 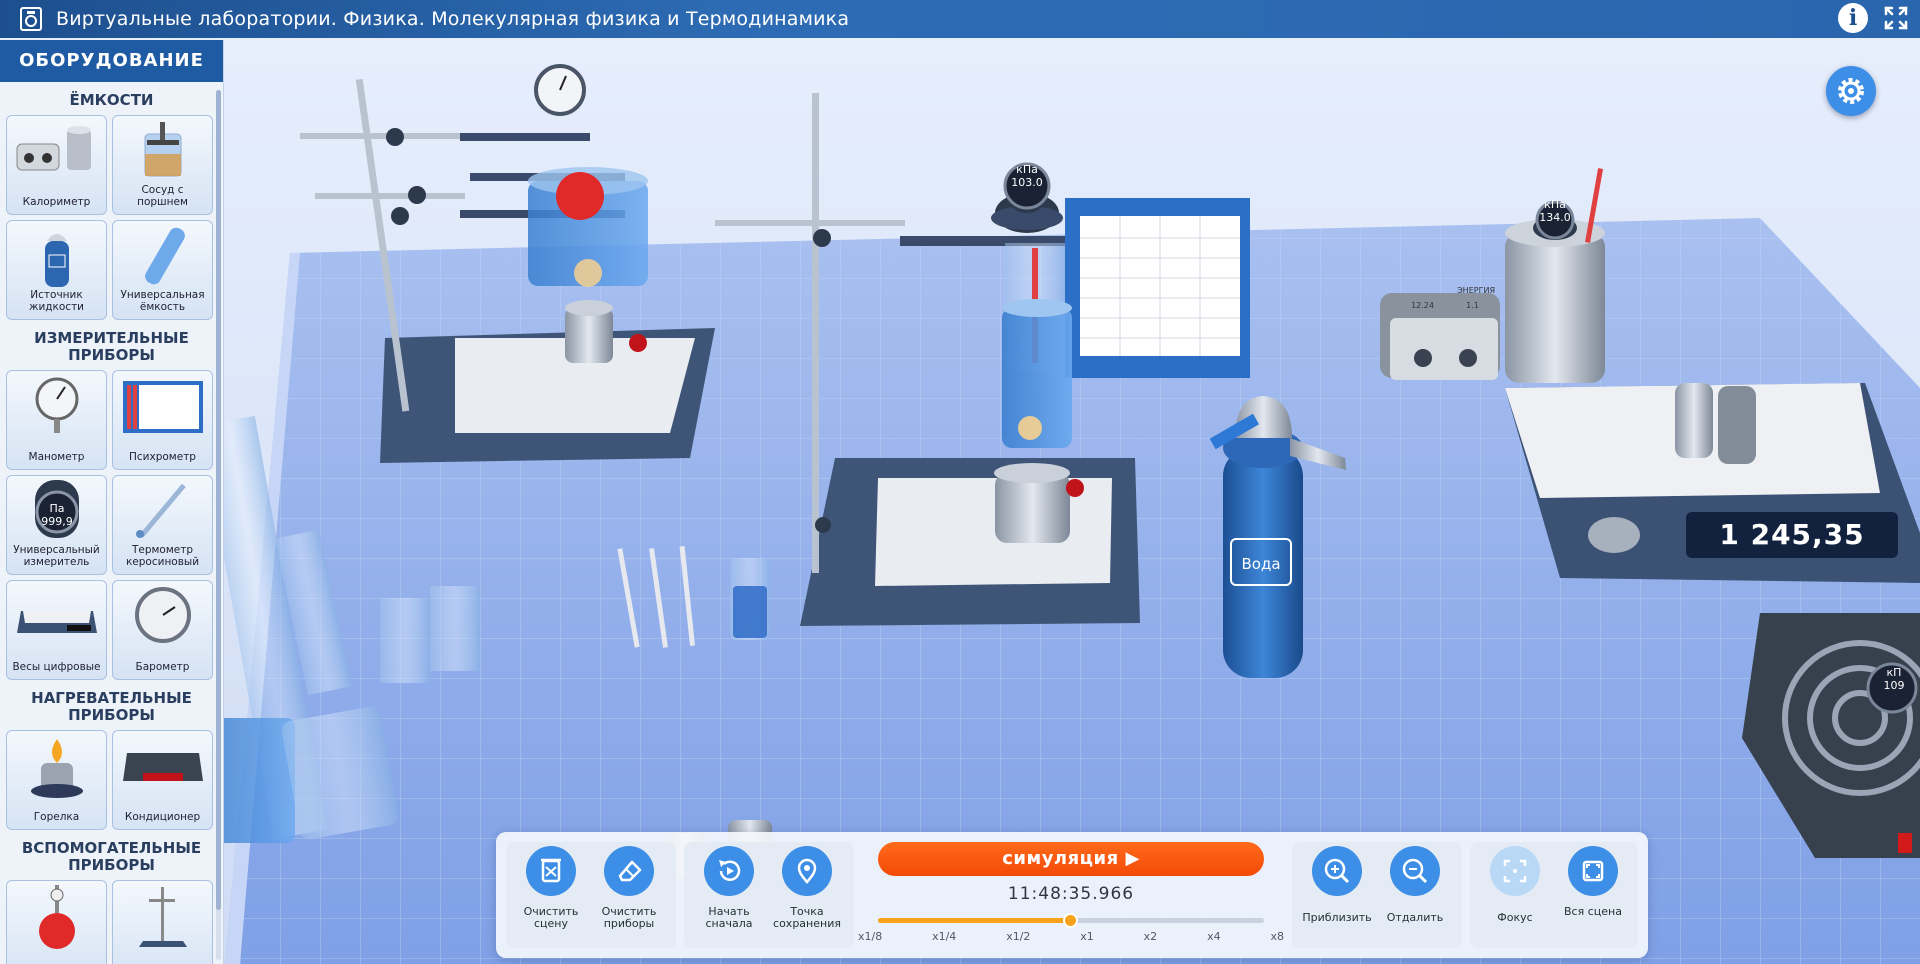 What do you see at coordinates (1894, 685) in the screenshot?
I see `gauge-3-value: 109` at bounding box center [1894, 685].